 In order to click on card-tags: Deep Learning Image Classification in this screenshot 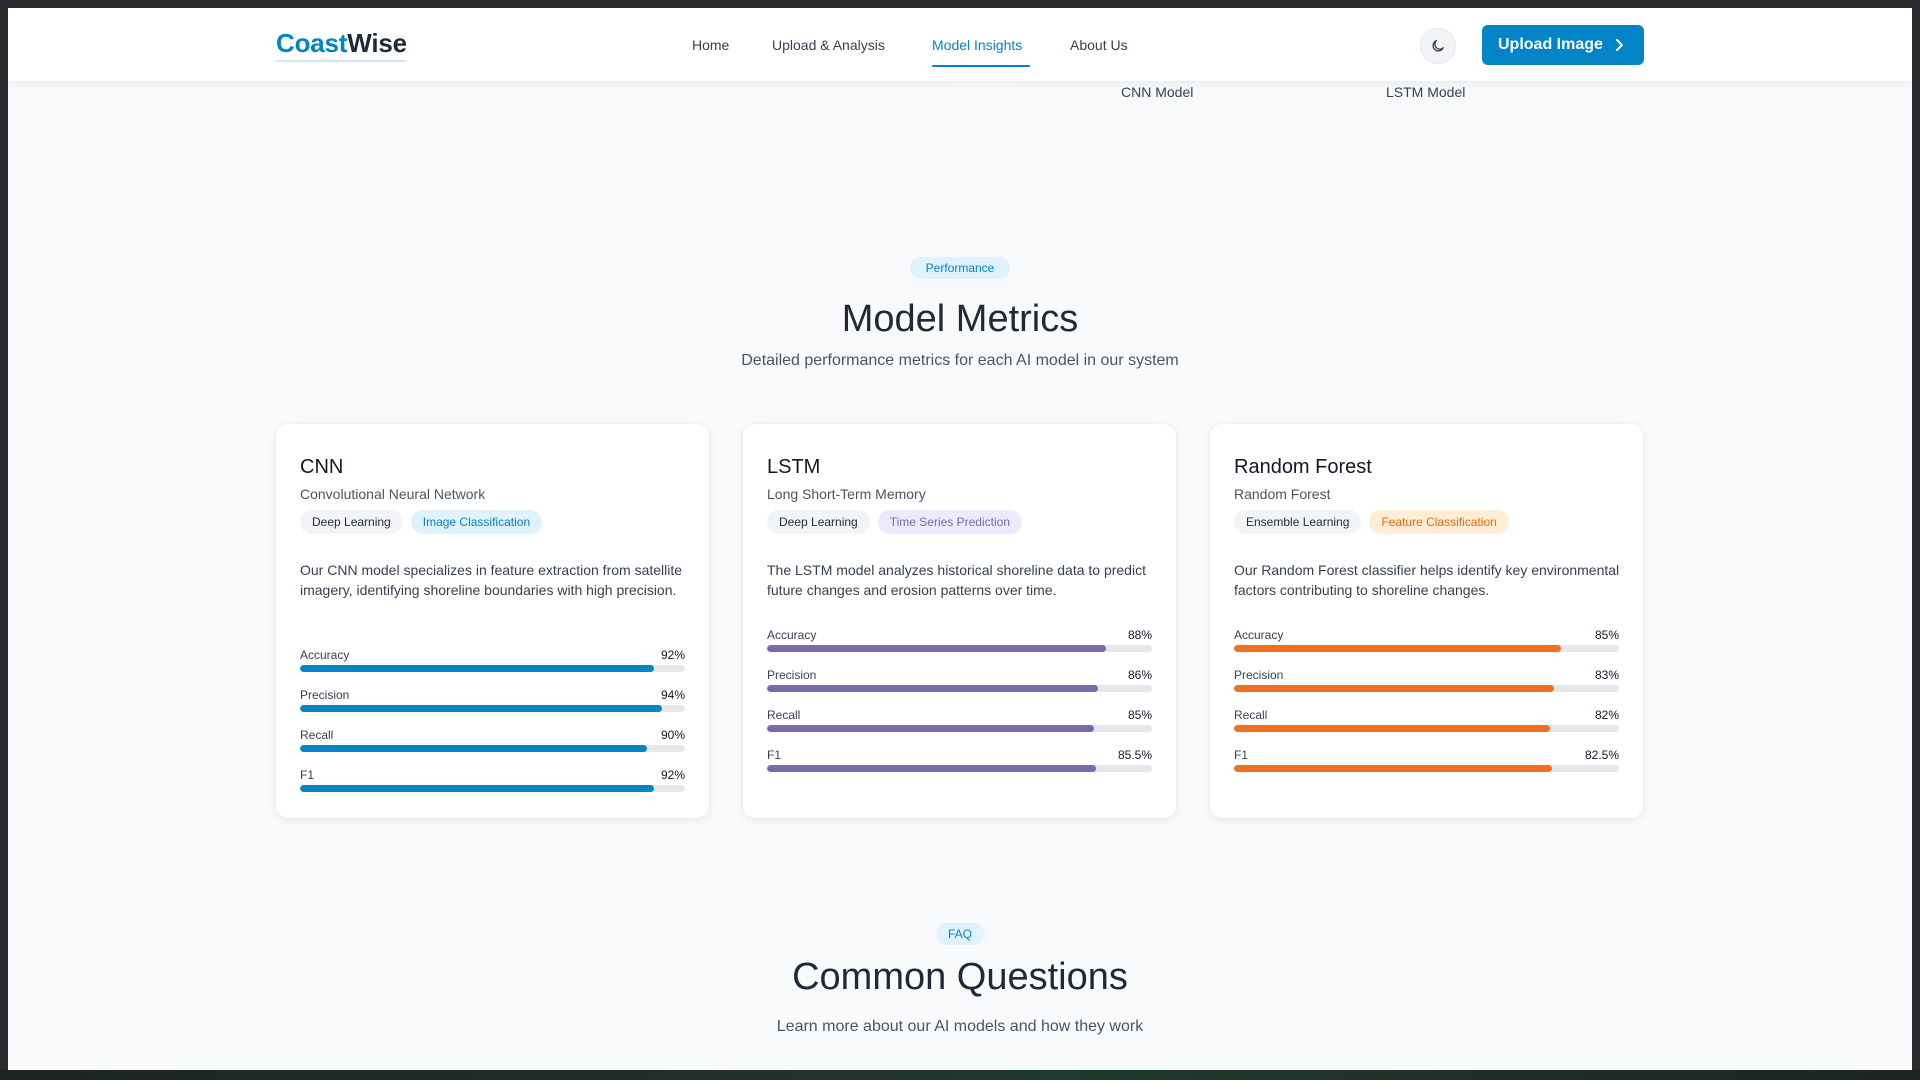, I will do `click(421, 522)`.